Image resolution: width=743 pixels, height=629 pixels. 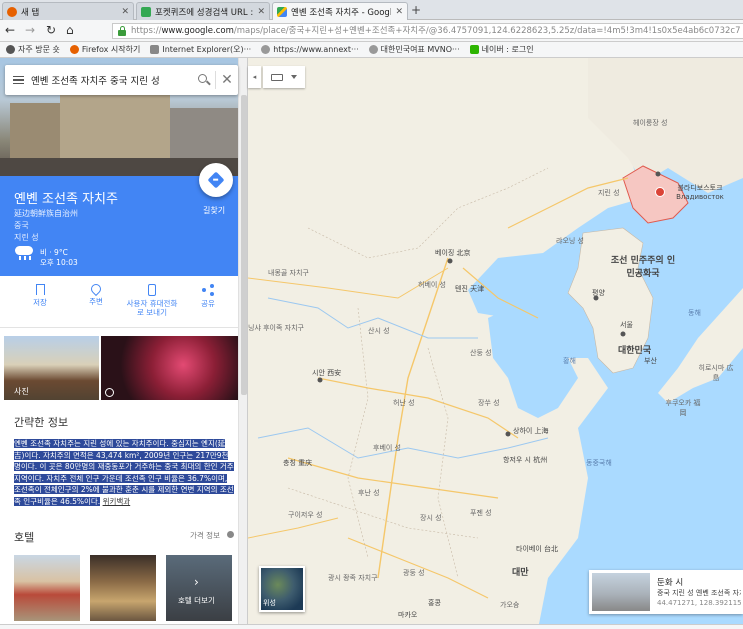 I want to click on map-label: 평양, so click(x=598, y=293).